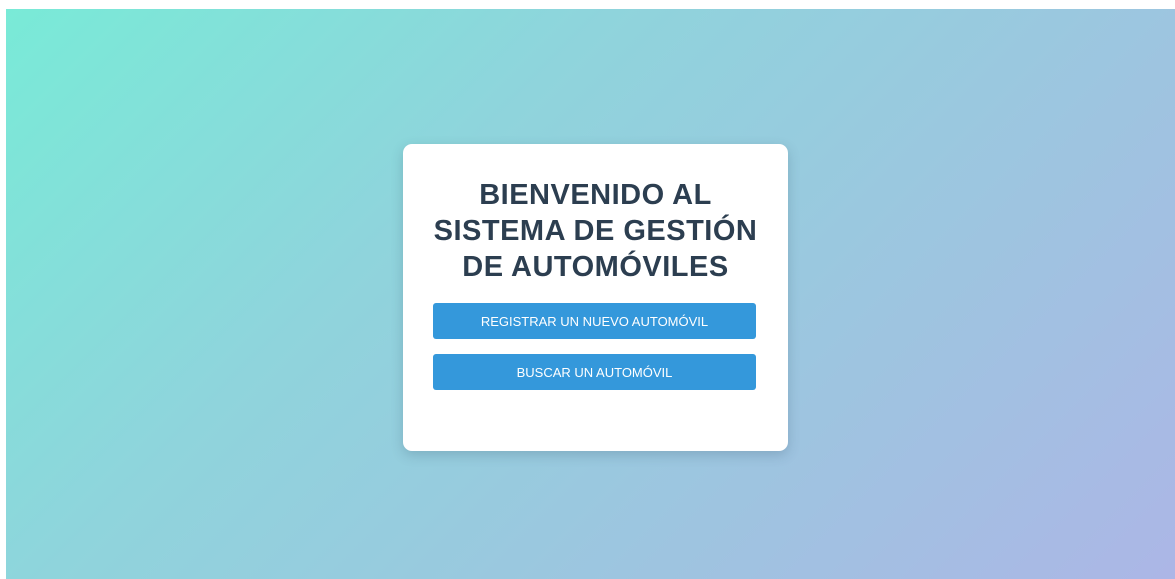 This screenshot has width=1175, height=579. I want to click on register-car-button: REGISTRAR UN NUEVO AUTOMÓVIL, so click(594, 321).